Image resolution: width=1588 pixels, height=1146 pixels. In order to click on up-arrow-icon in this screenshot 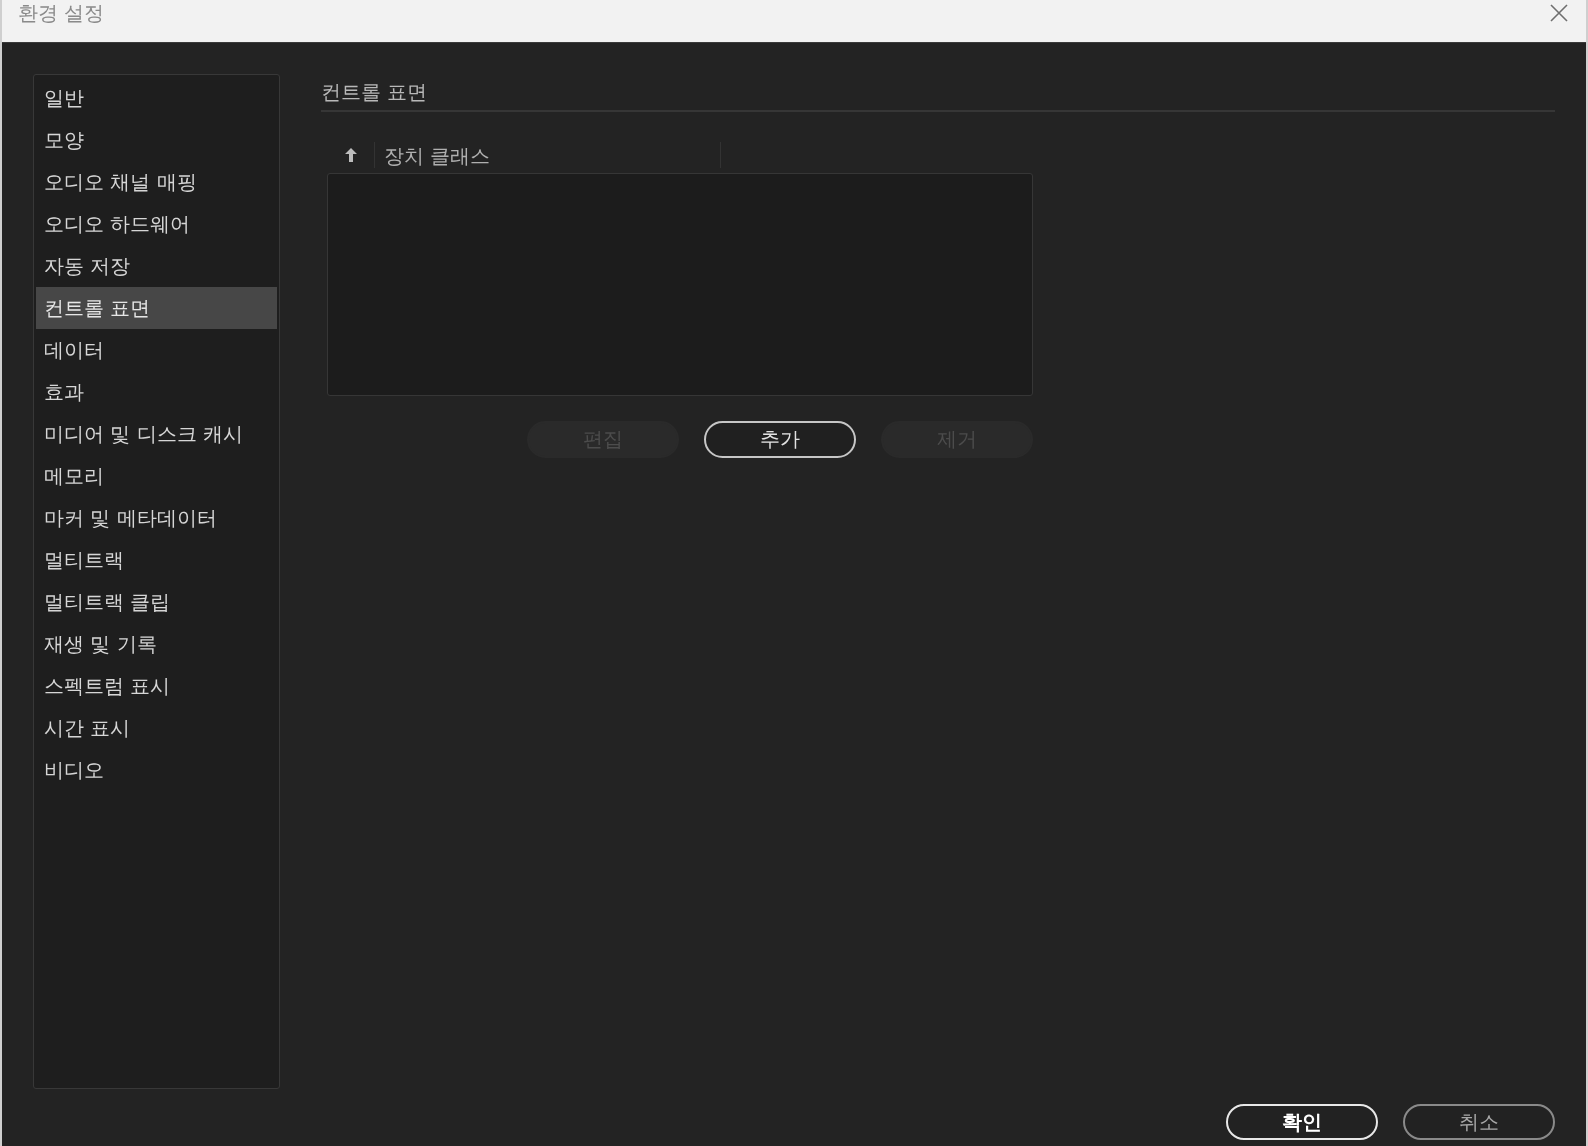, I will do `click(350, 155)`.